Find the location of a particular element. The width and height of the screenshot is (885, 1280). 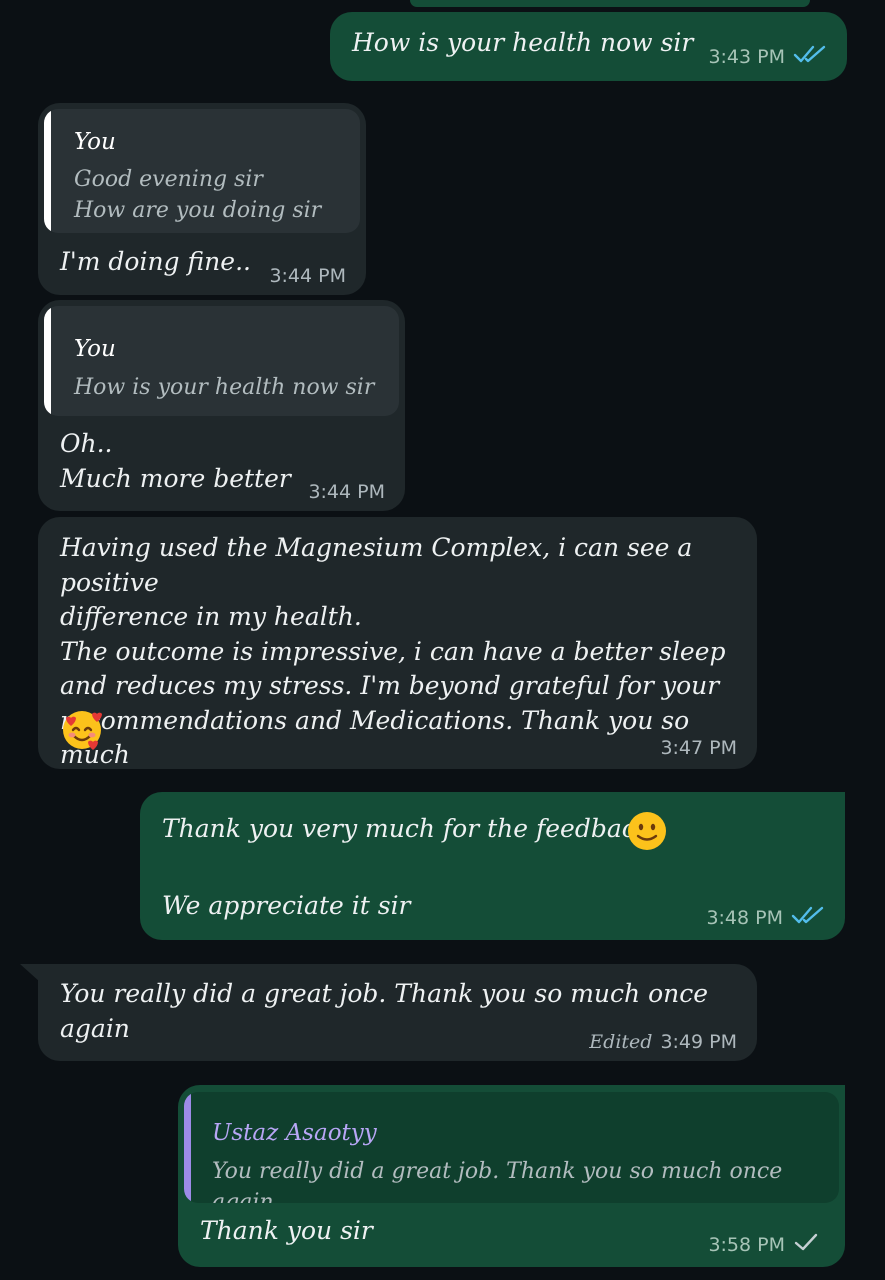

smiling-face-with-hearts-emoji is located at coordinates (82, 732).